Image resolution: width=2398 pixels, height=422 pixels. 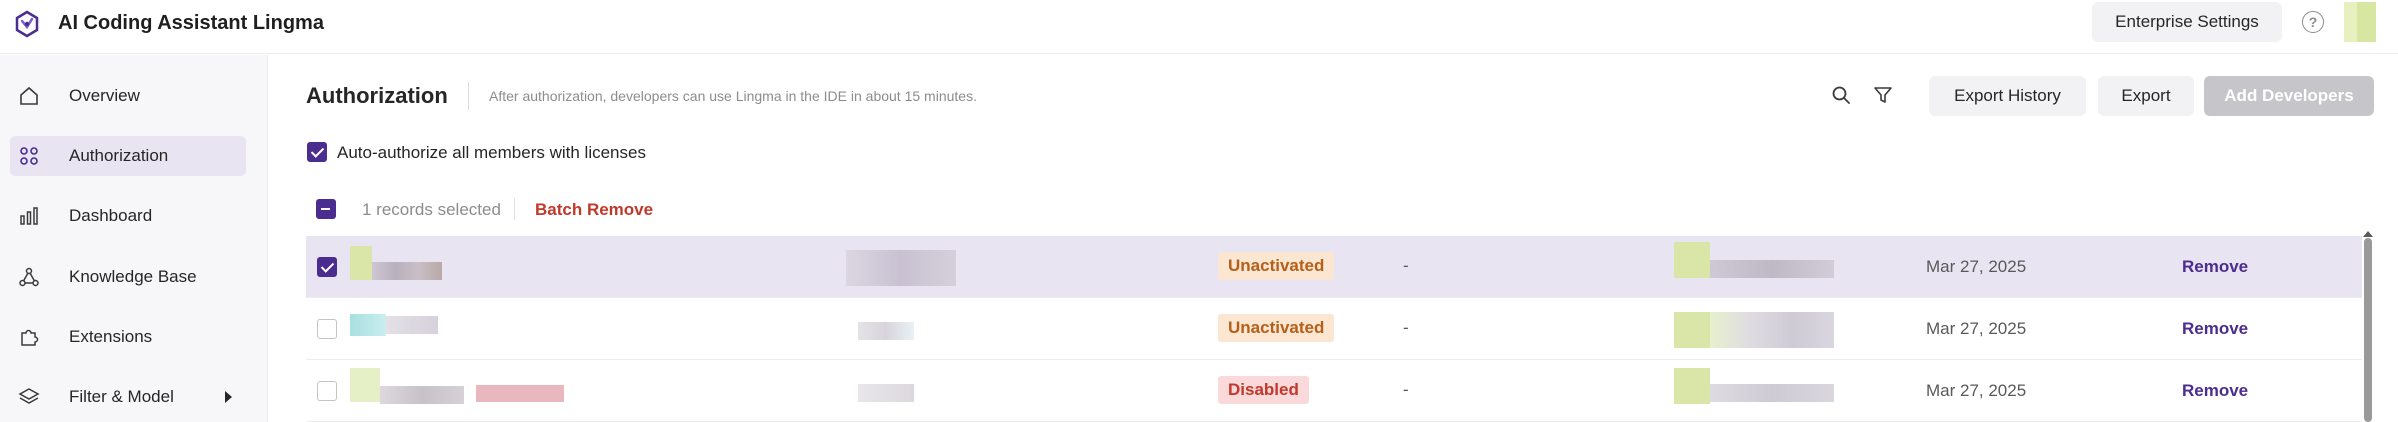 I want to click on batch-remove-button: Batch Remove, so click(x=594, y=210).